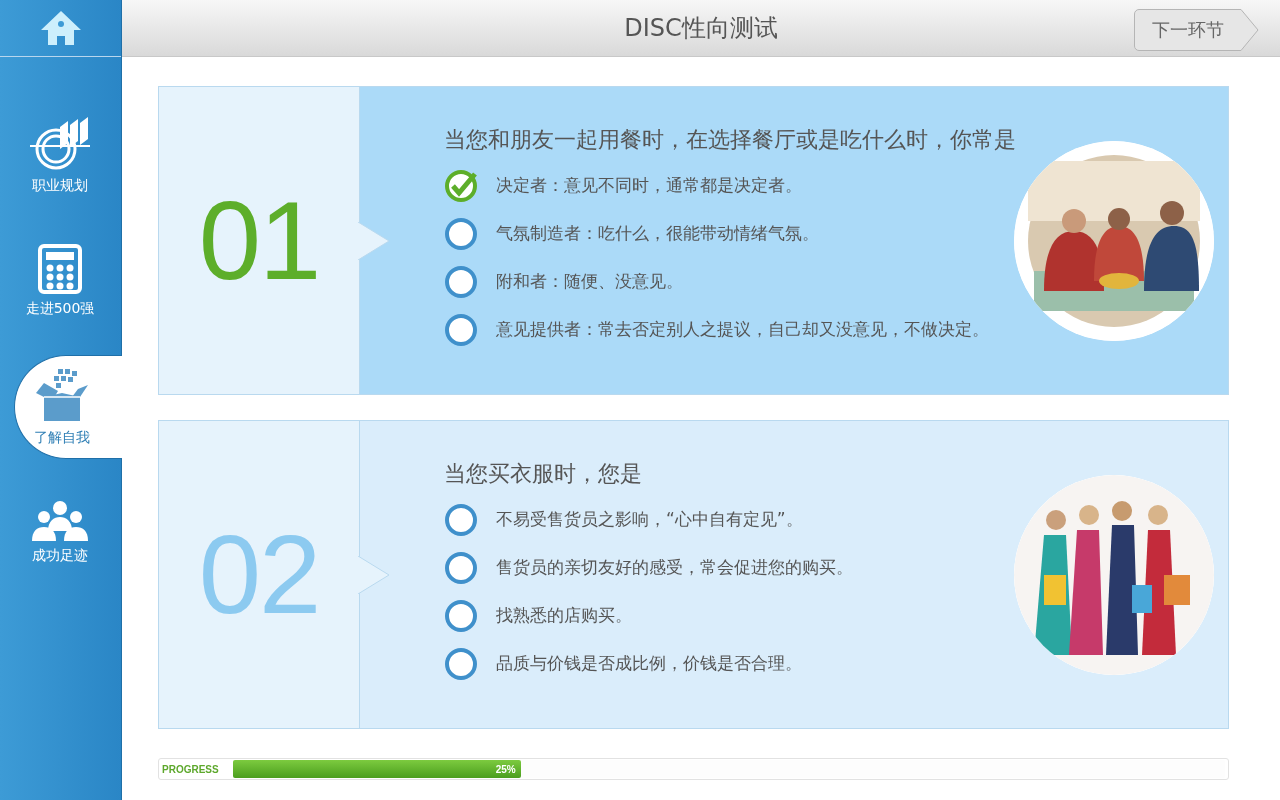 Image resolution: width=1280 pixels, height=800 pixels. I want to click on progress-label: PROGRESS, so click(191, 769).